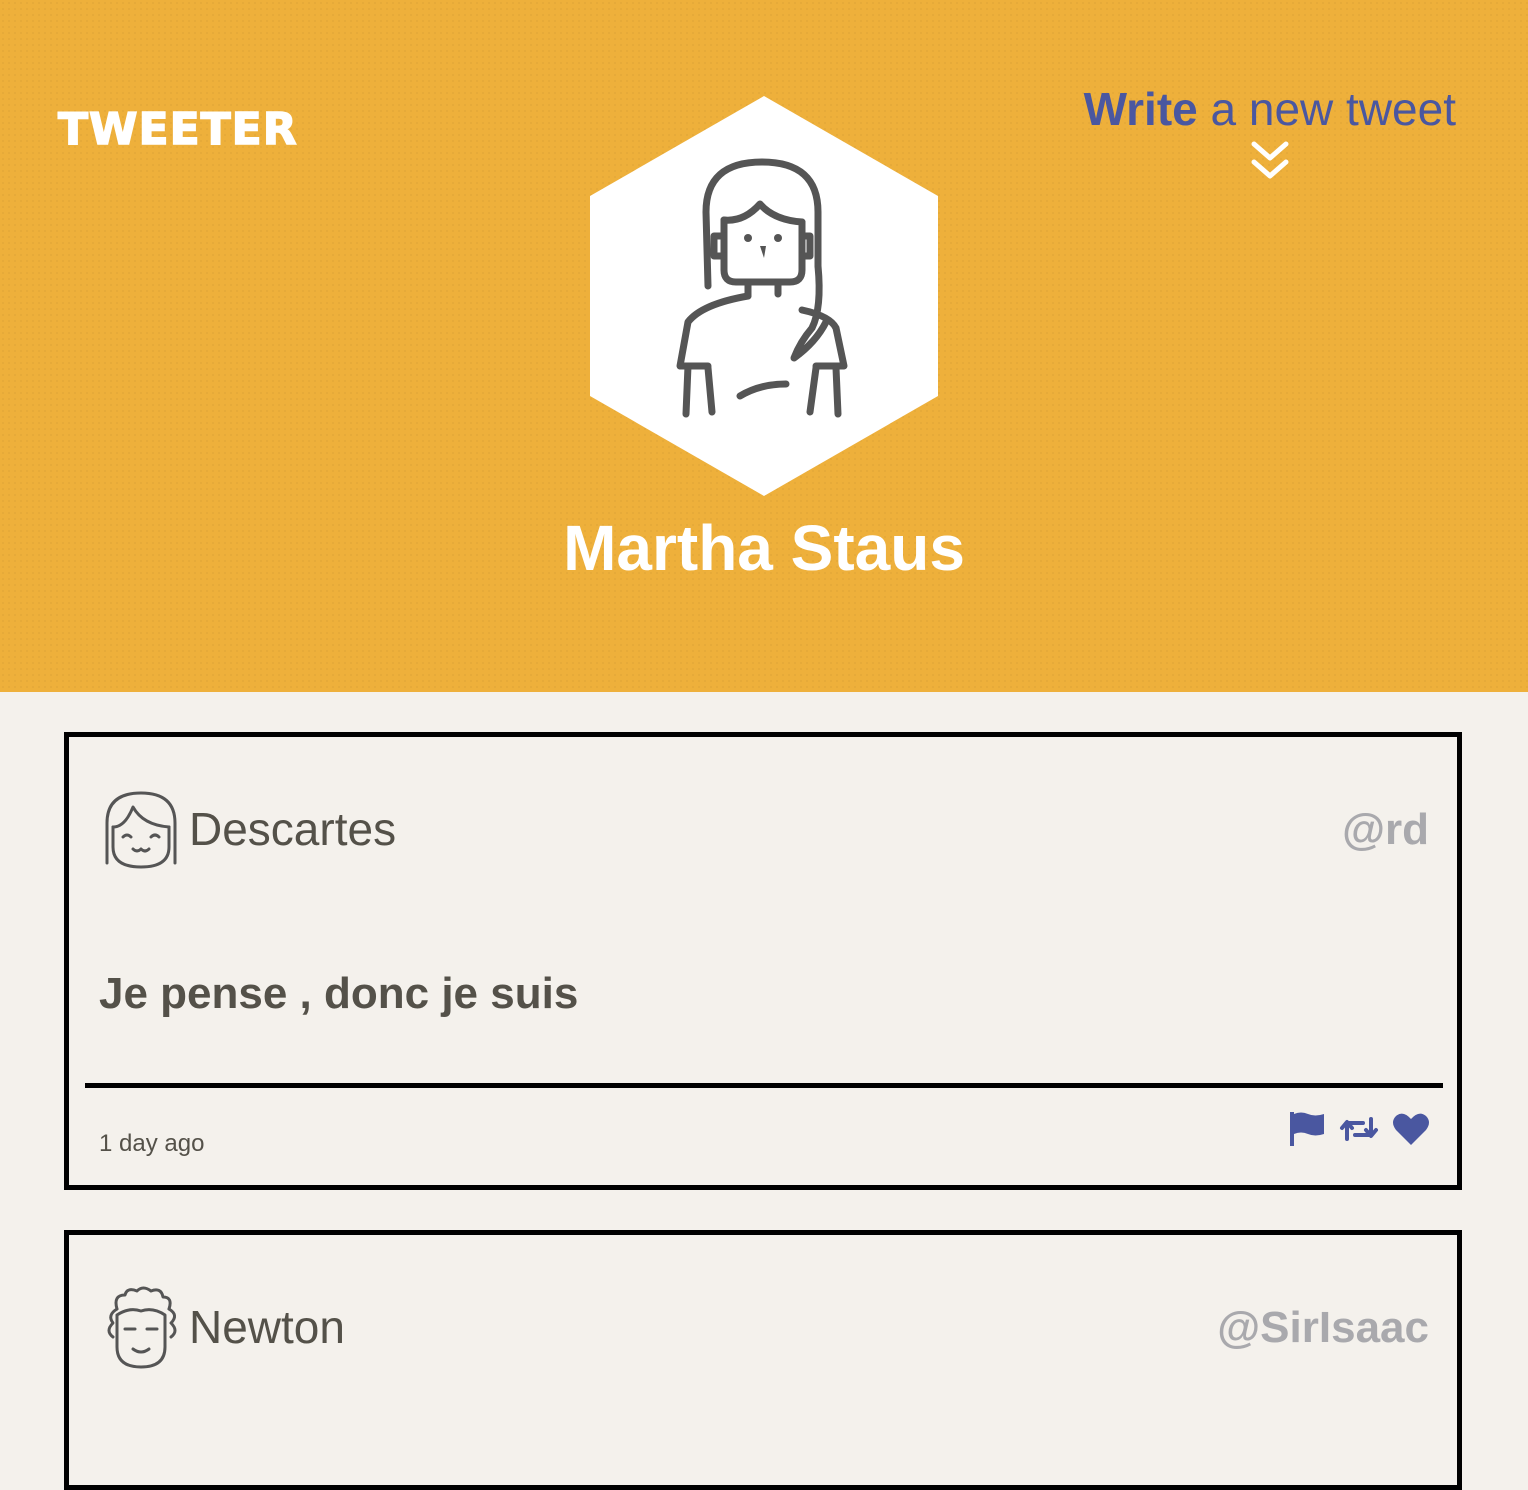  I want to click on heart-icon, so click(1411, 1129).